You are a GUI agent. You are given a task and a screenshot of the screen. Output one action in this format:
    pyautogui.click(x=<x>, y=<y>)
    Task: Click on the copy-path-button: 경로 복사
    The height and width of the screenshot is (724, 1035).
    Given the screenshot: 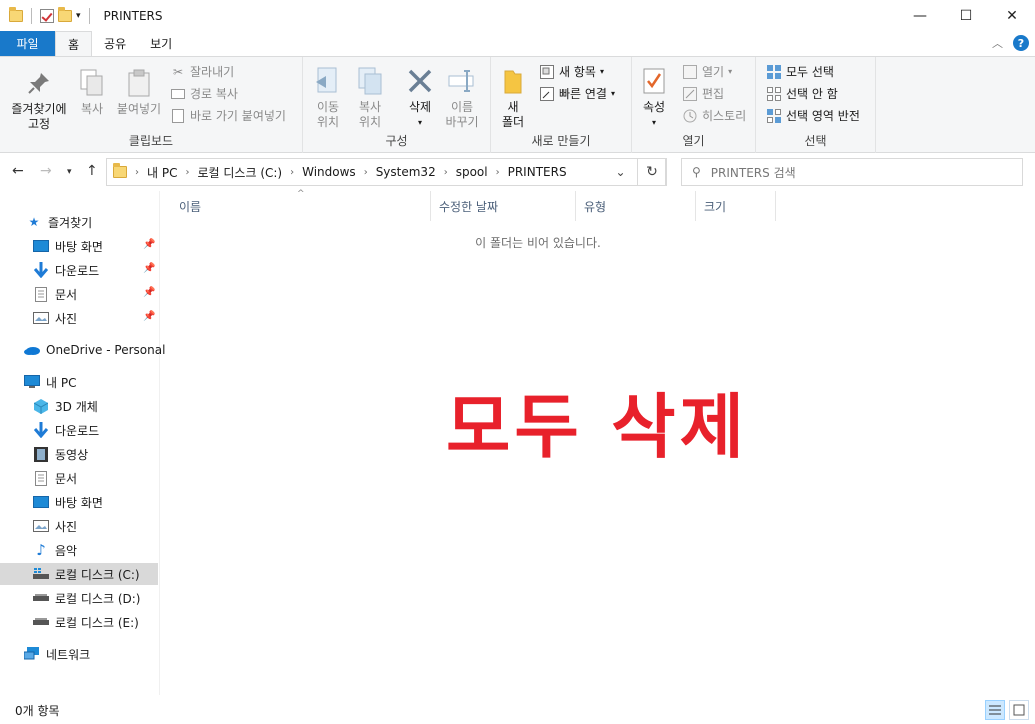 What is the action you would take?
    pyautogui.click(x=204, y=93)
    